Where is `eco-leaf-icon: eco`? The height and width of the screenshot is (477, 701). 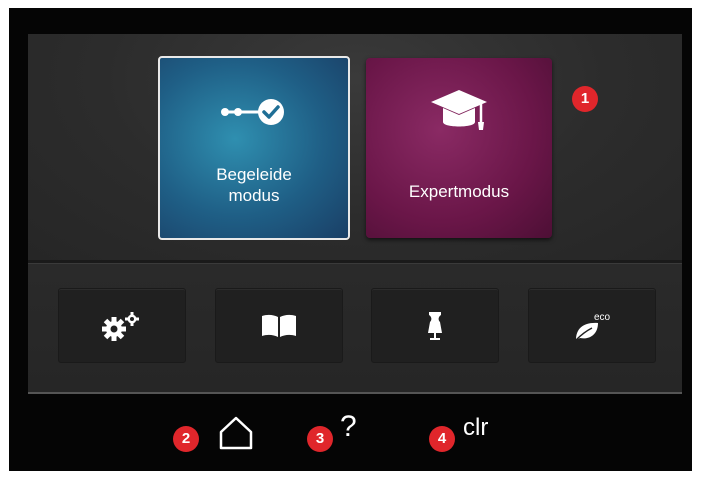
eco-leaf-icon: eco is located at coordinates (593, 326).